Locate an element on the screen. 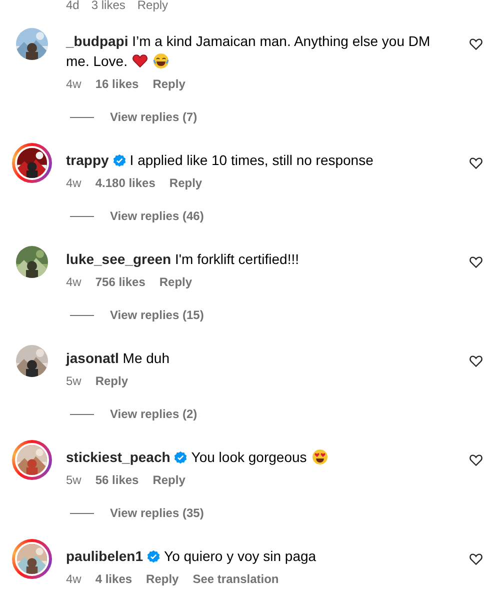  see-translation-link: See translation is located at coordinates (235, 579).